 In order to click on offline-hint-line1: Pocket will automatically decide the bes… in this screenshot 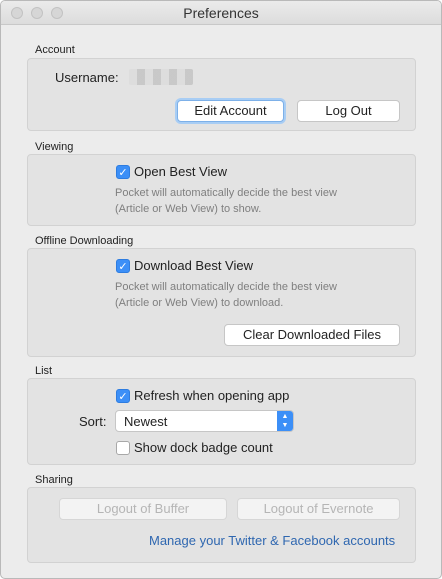, I will do `click(226, 287)`.